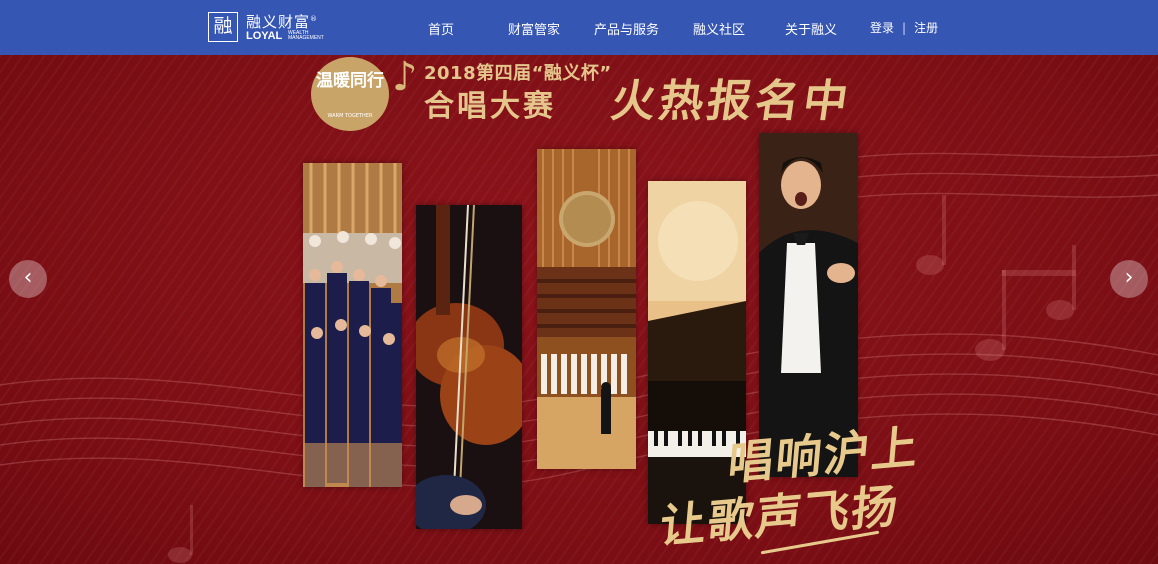 Image resolution: width=1158 pixels, height=564 pixels. I want to click on nav-about: 关于融义, so click(811, 28).